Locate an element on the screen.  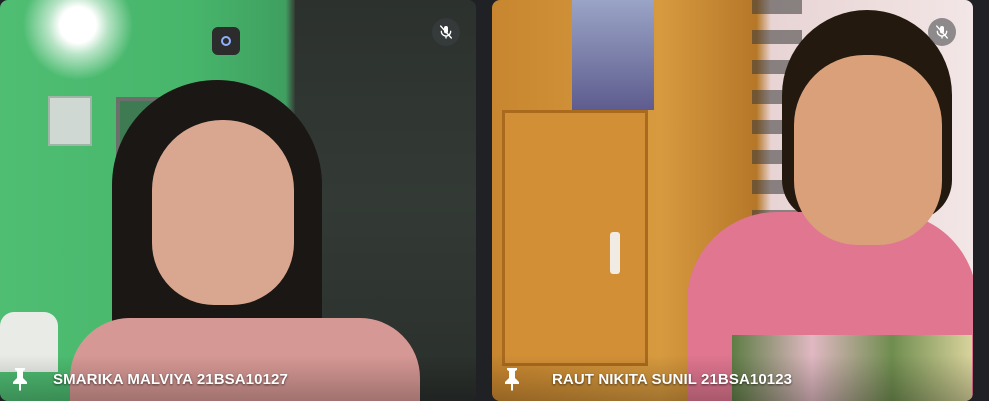
name-bar: SMARIKA MALVIYA 21BSA10127 is located at coordinates (238, 378).